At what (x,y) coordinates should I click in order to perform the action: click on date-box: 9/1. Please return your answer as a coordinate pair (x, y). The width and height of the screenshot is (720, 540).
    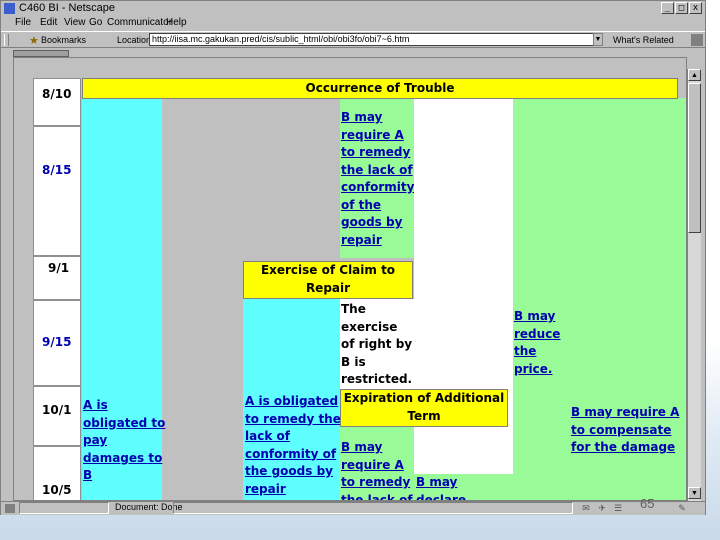
    Looking at the image, I should click on (57, 278).